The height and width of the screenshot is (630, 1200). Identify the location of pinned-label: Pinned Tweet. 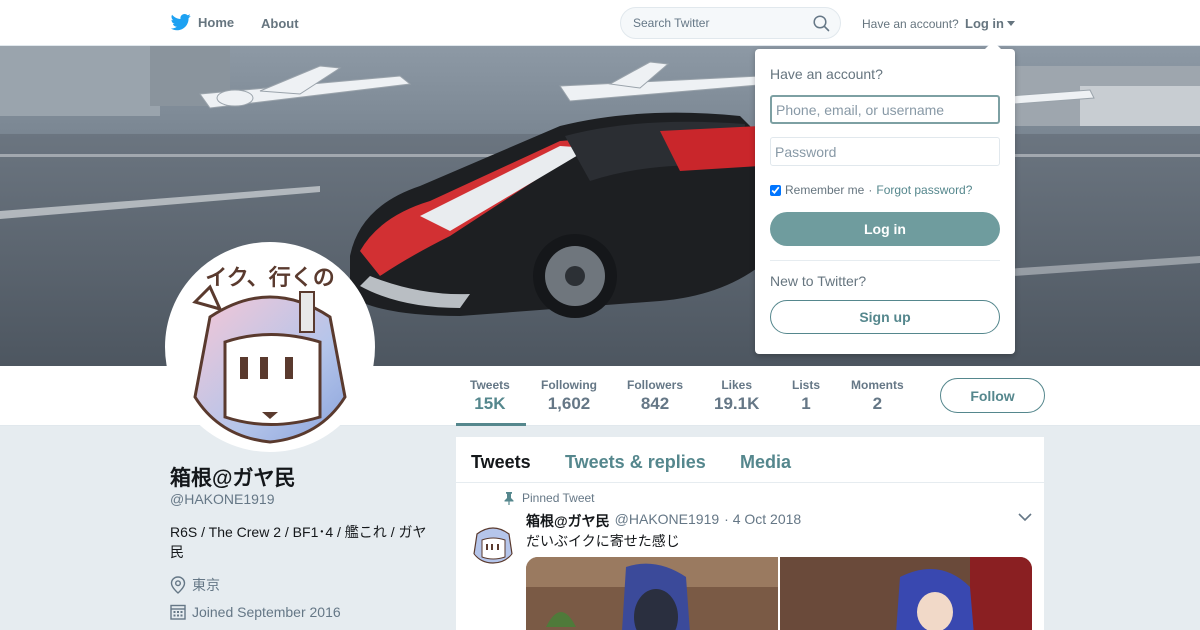
(558, 498).